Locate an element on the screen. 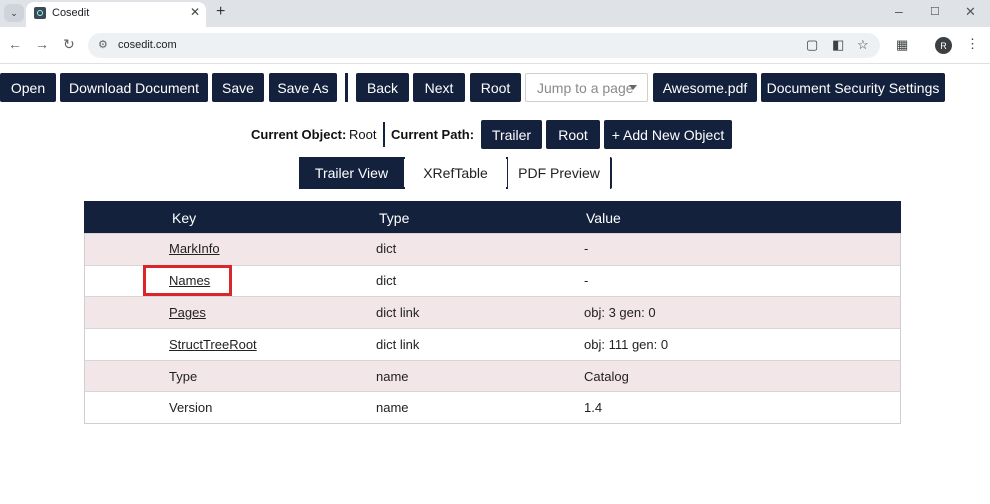  table-header is located at coordinates (492, 217).